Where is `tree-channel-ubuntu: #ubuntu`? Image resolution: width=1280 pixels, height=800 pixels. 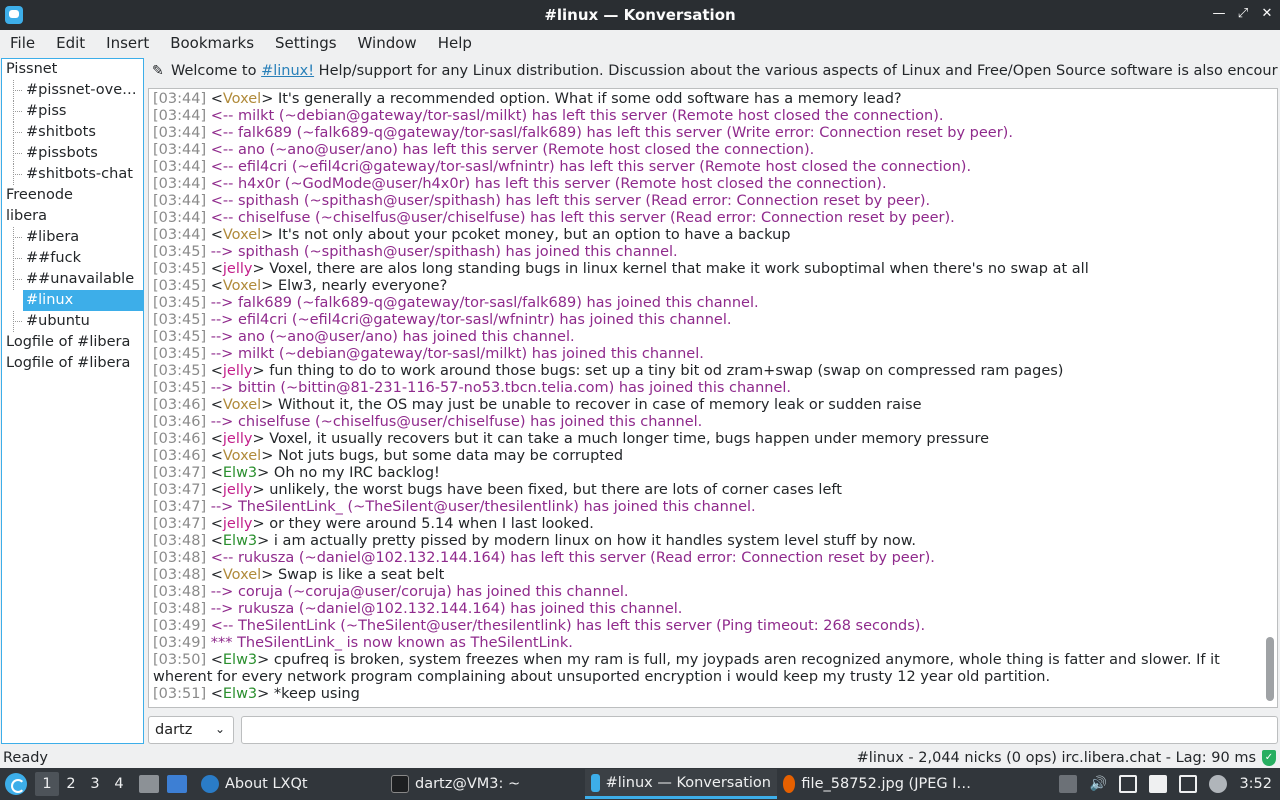
tree-channel-ubuntu: #ubuntu is located at coordinates (72, 321).